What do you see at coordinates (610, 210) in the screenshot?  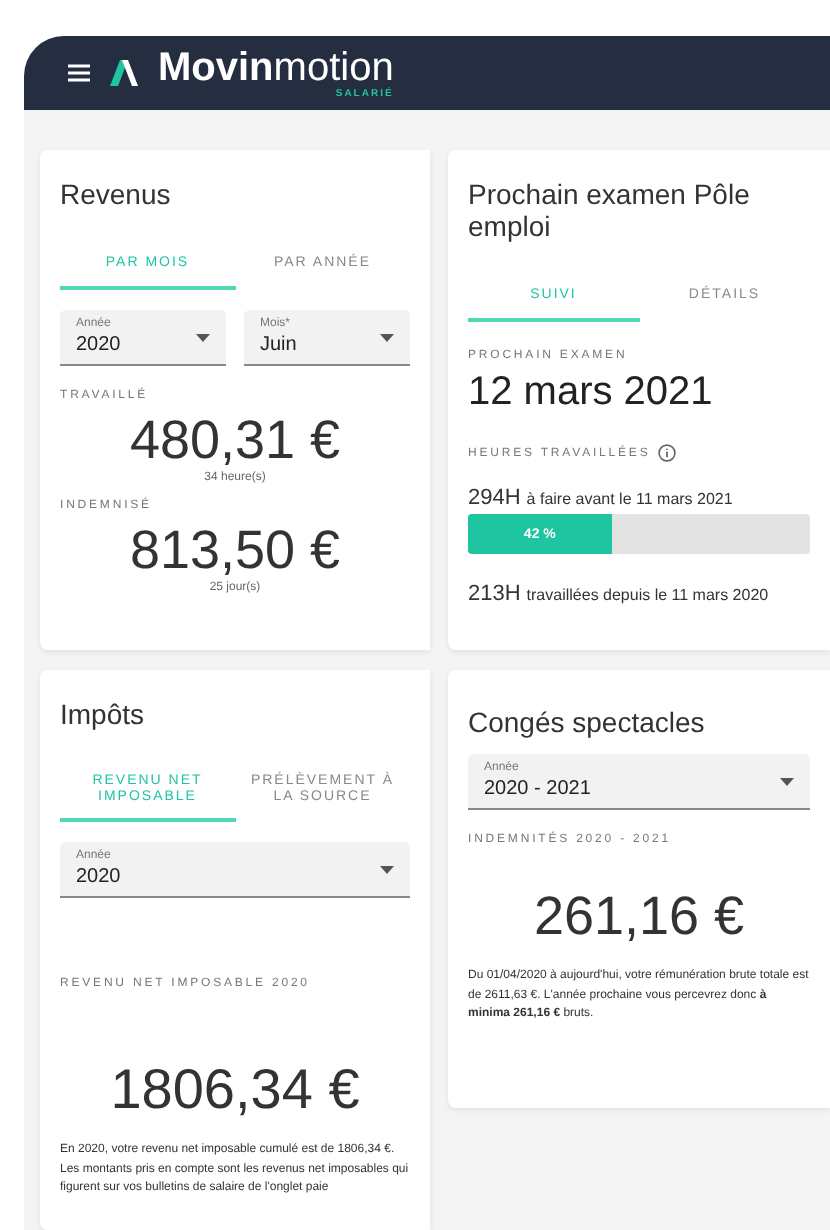 I see `card-title: Prochain examen Pôle emploi` at bounding box center [610, 210].